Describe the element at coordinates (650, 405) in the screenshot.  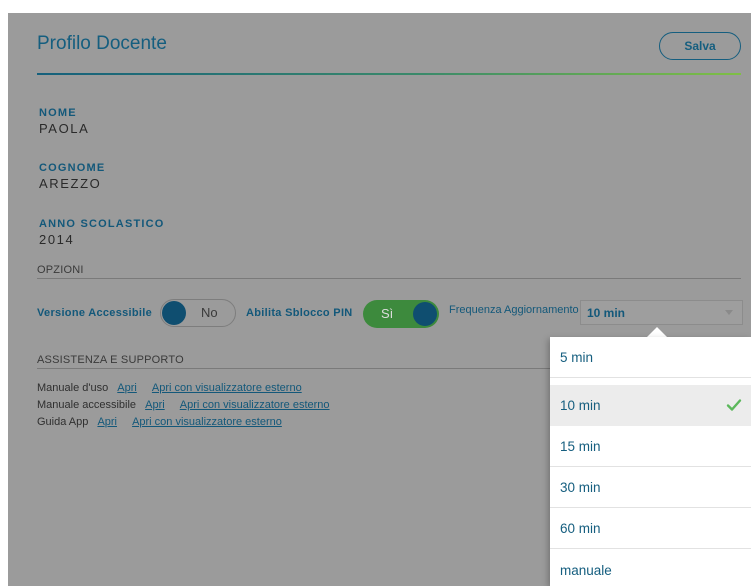
I see `dropdown-option-10min: 10 min` at that location.